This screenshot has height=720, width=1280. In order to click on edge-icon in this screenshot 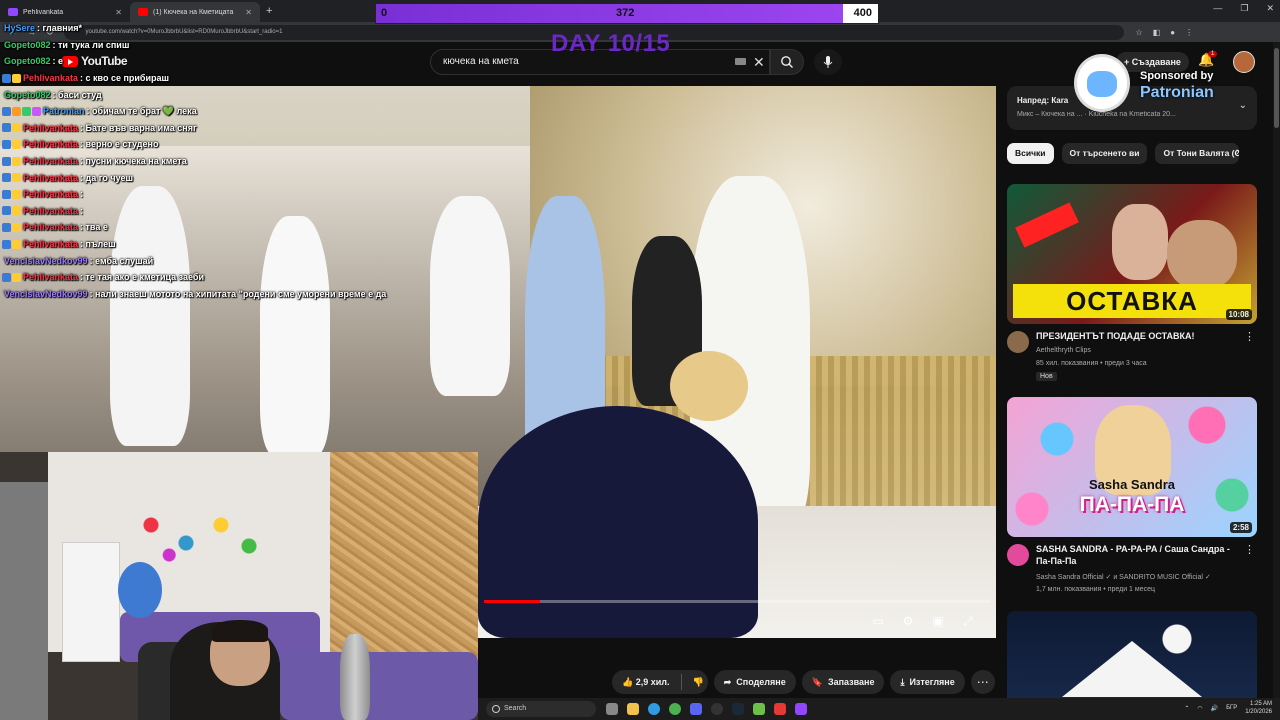, I will do `click(654, 709)`.